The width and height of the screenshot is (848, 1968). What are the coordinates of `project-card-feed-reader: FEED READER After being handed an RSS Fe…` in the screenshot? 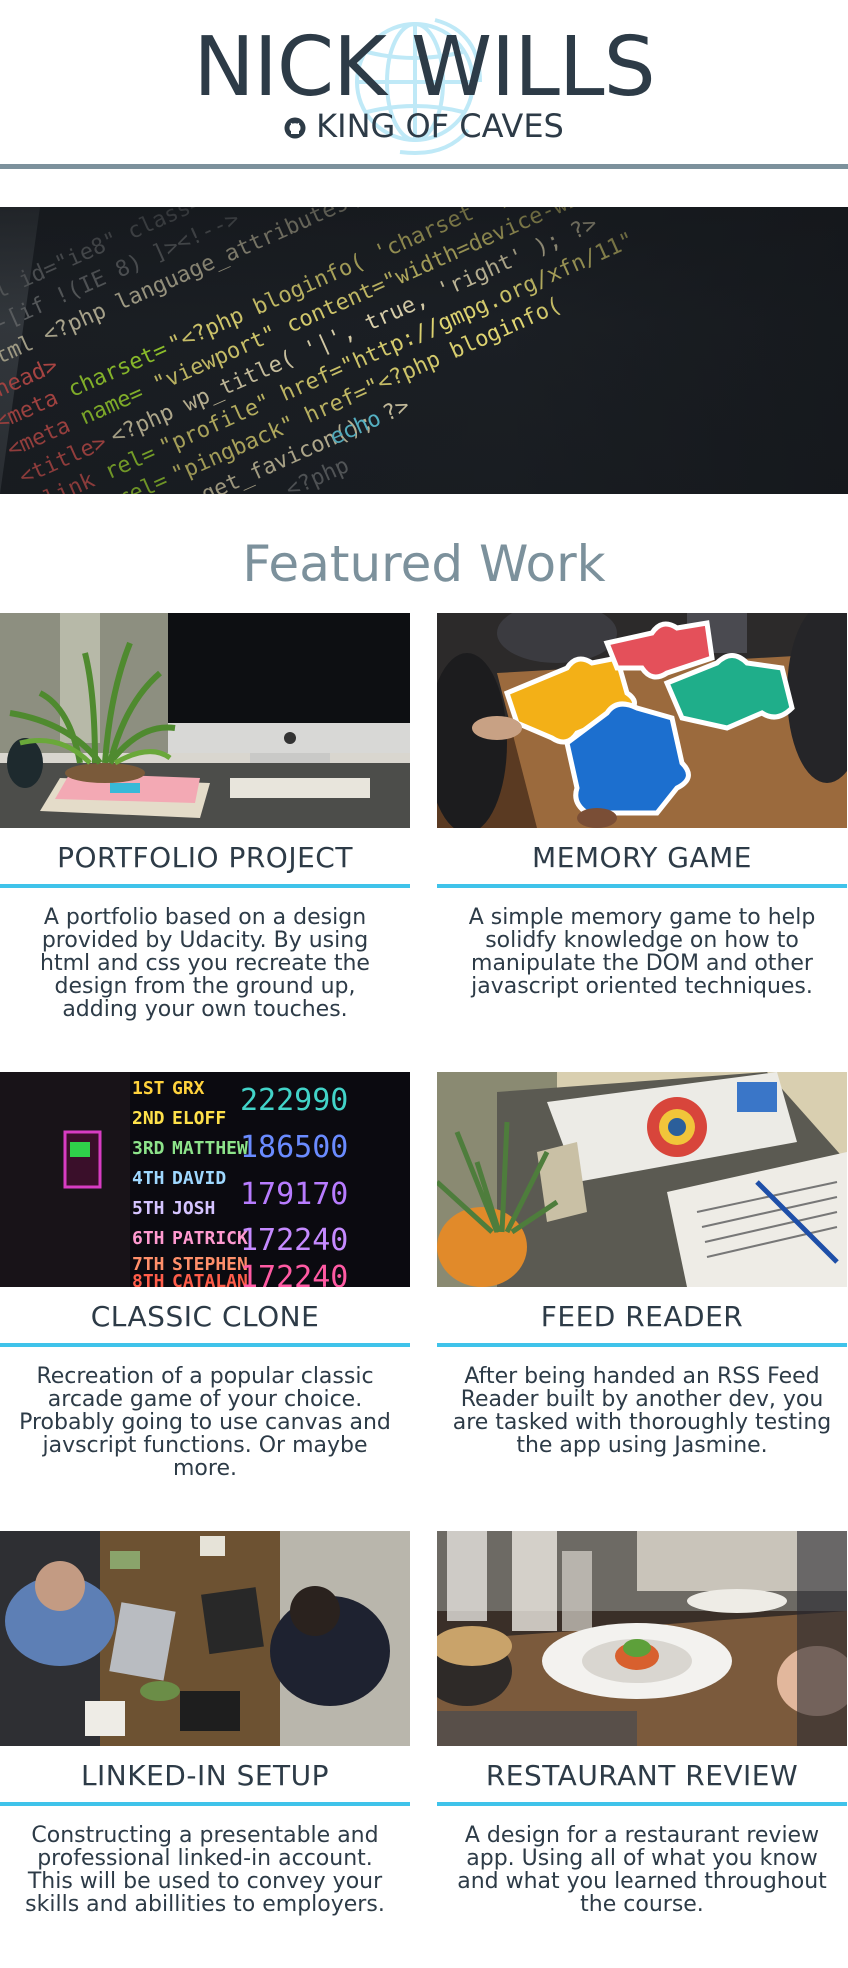 It's located at (642, 1264).